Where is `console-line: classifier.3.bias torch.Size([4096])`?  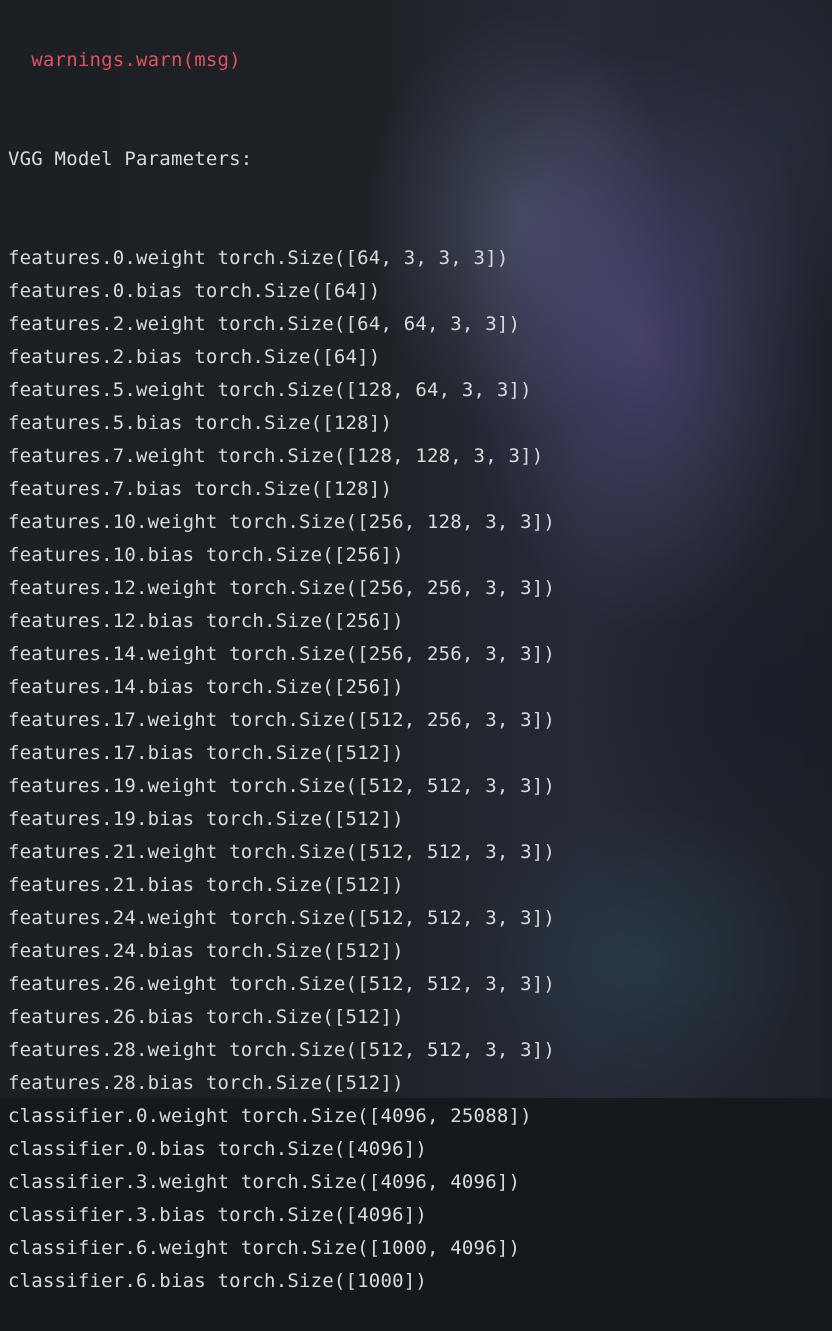 console-line: classifier.3.bias torch.Size([4096]) is located at coordinates (218, 1215).